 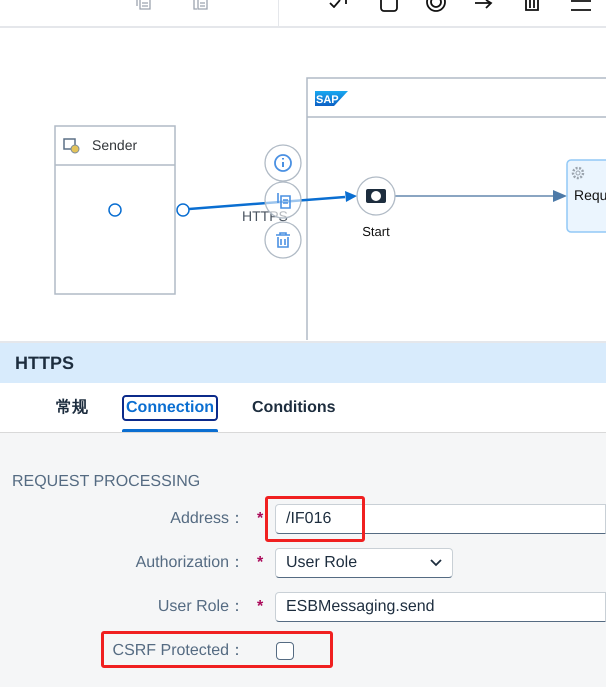 What do you see at coordinates (331, 98) in the screenshot?
I see `logo: SAP` at bounding box center [331, 98].